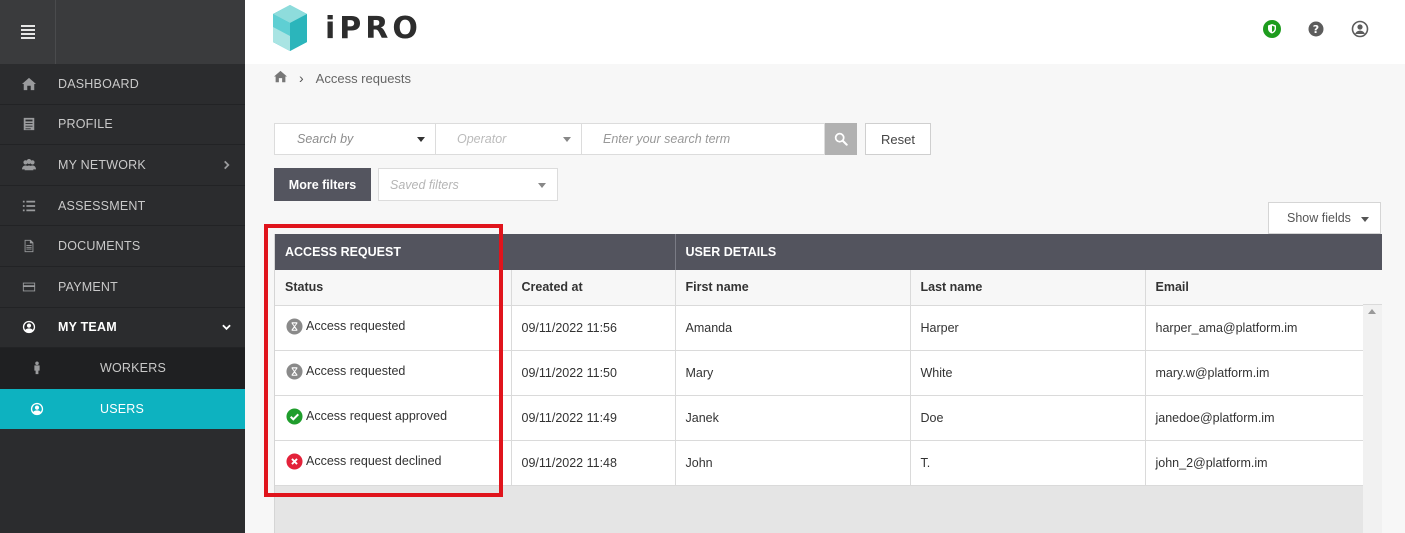 This screenshot has width=1405, height=533. What do you see at coordinates (29, 165) in the screenshot?
I see `network-icon` at bounding box center [29, 165].